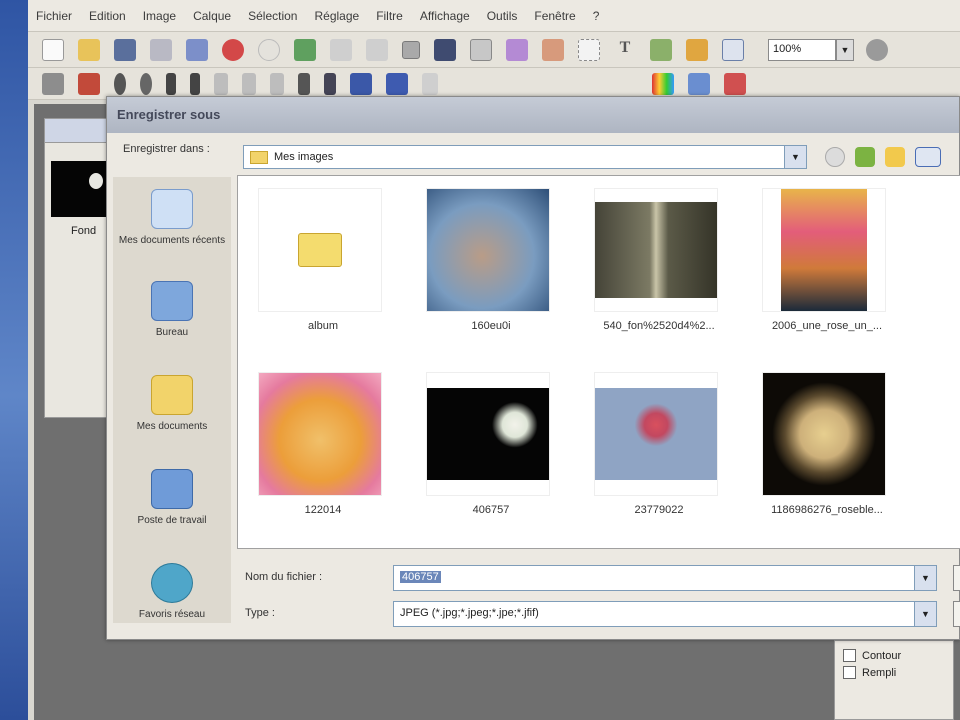 The image size is (960, 720). What do you see at coordinates (125, 49) in the screenshot?
I see `save-icon` at bounding box center [125, 49].